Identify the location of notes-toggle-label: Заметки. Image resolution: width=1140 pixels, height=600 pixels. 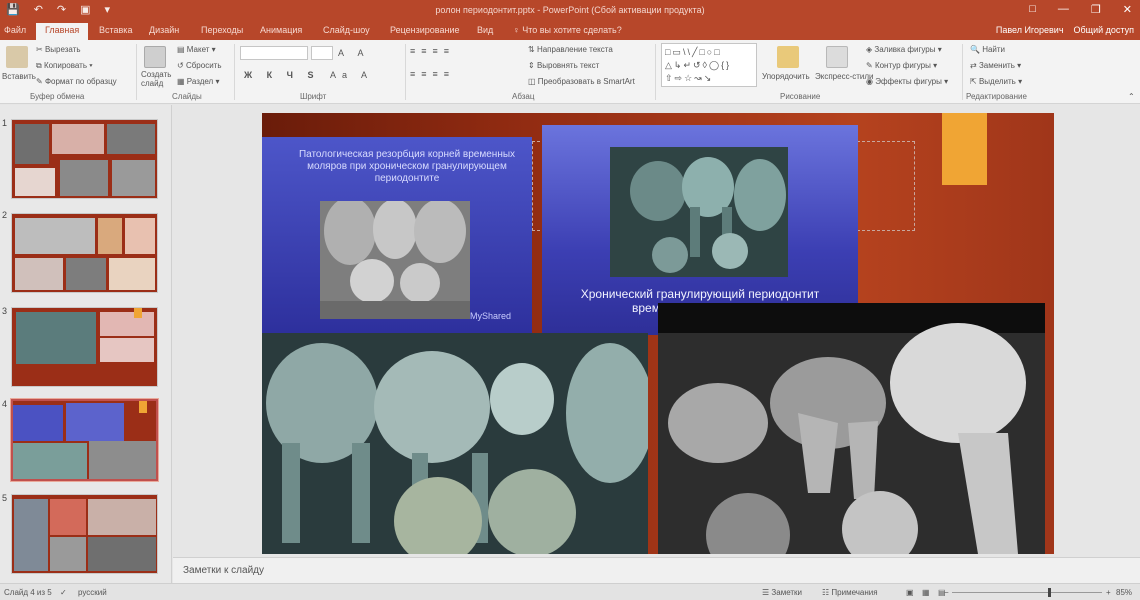
(787, 592).